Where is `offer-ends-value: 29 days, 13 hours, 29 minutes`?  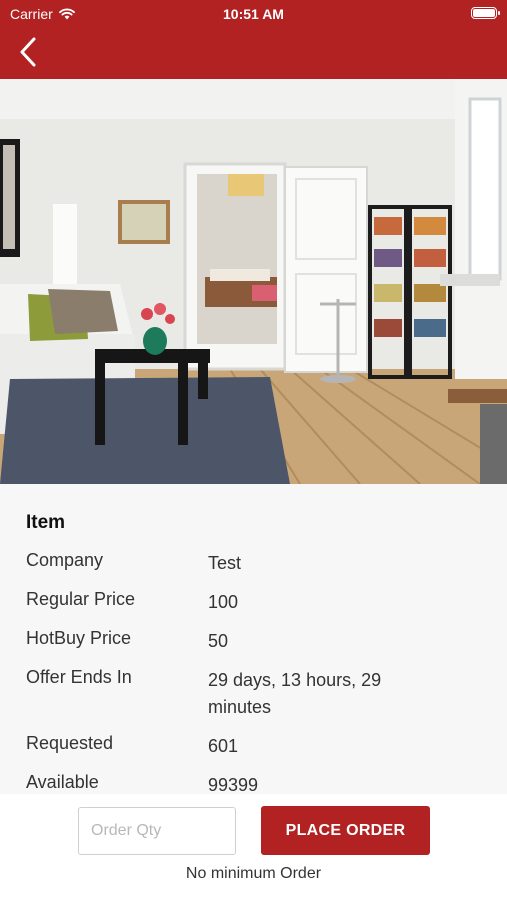
offer-ends-value: 29 days, 13 hours, 29 minutes is located at coordinates (295, 693).